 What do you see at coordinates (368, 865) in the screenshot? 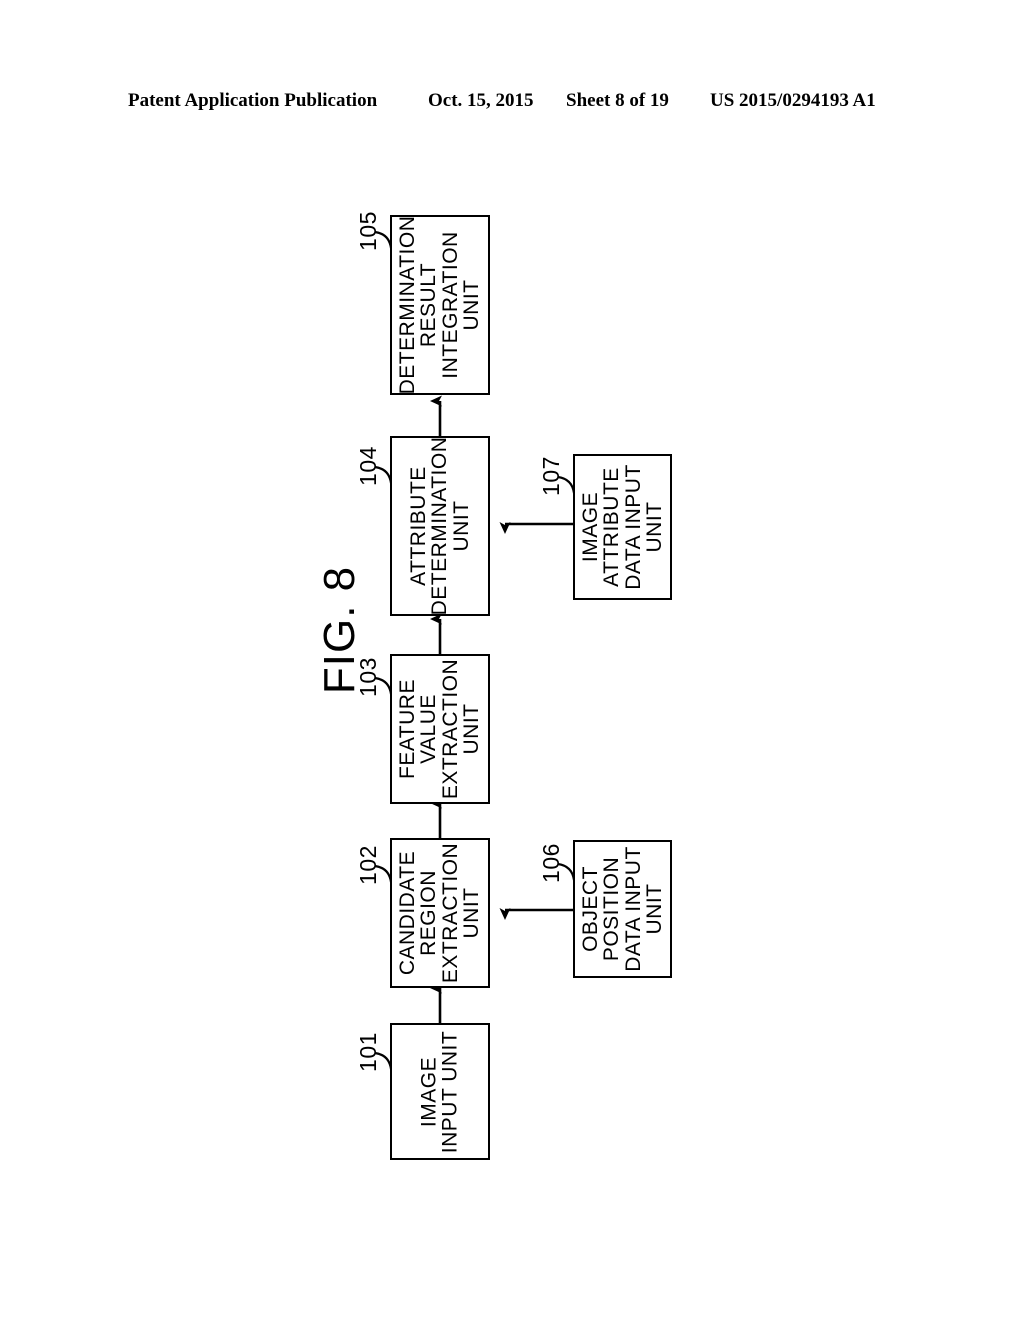
I see `reference-numeral-102: 102` at bounding box center [368, 865].